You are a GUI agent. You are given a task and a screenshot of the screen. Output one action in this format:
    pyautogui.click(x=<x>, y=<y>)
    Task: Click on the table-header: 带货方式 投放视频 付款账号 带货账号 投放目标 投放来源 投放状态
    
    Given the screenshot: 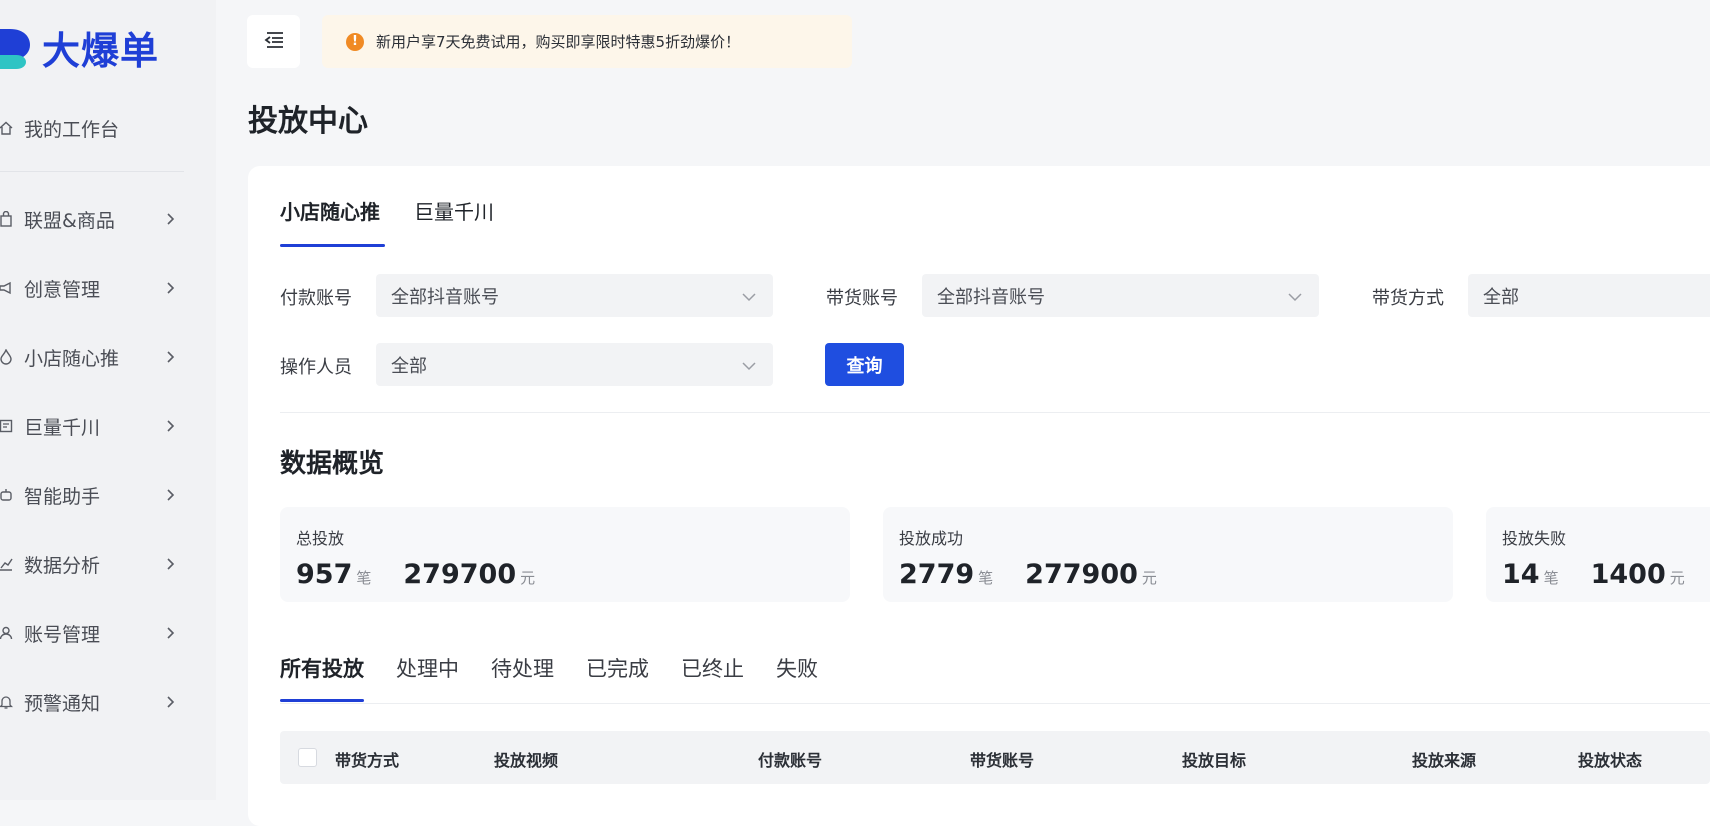 What is the action you would take?
    pyautogui.click(x=995, y=757)
    